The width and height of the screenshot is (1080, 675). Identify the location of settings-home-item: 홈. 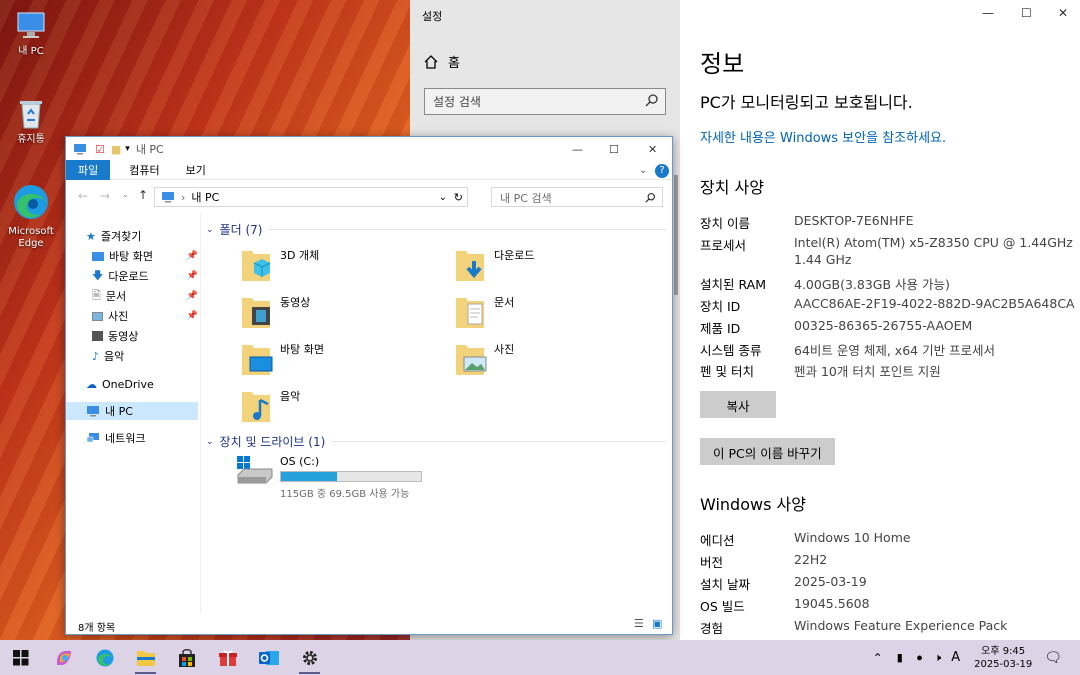
(442, 61).